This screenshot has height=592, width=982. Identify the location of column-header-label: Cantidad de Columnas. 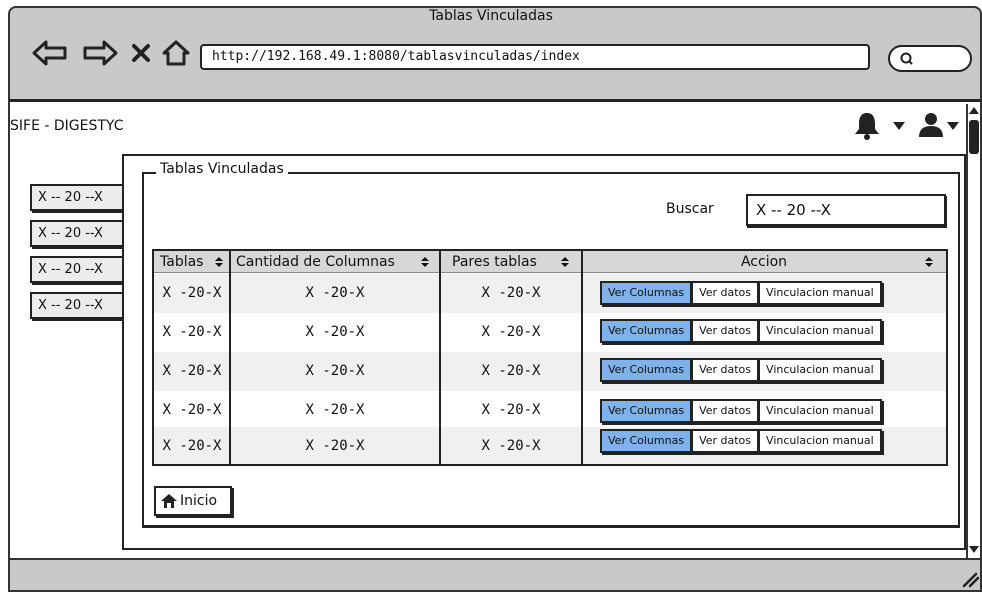
(315, 262).